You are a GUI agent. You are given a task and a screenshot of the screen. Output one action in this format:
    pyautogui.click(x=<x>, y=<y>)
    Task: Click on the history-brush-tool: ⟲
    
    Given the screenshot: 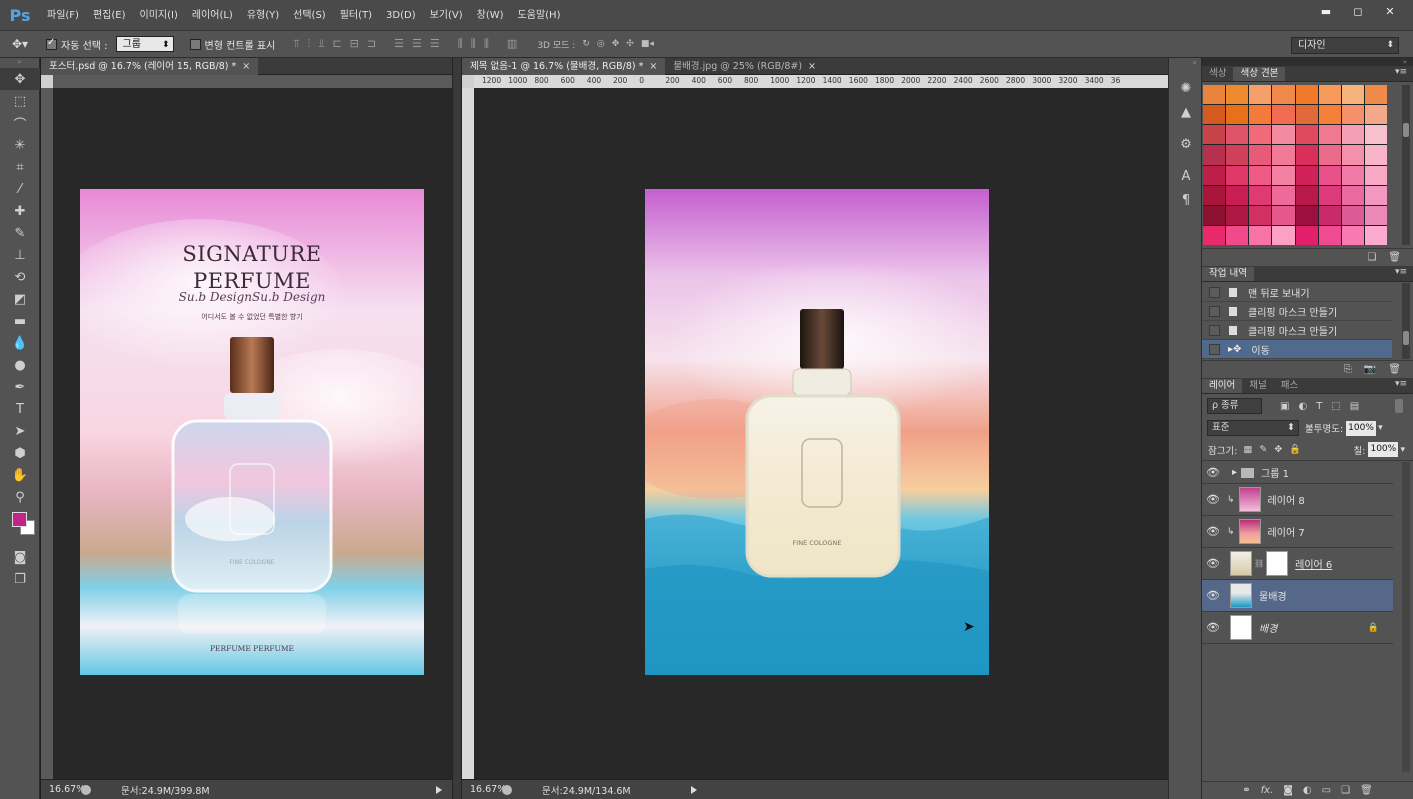 What is the action you would take?
    pyautogui.click(x=20, y=277)
    